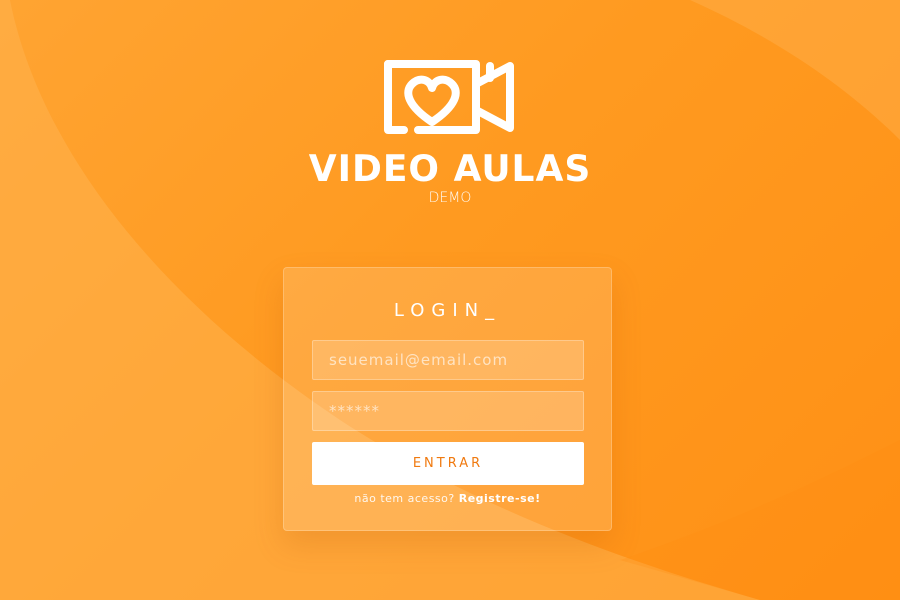  Describe the element at coordinates (448, 463) in the screenshot. I see `login-button: ENTRAR` at that location.